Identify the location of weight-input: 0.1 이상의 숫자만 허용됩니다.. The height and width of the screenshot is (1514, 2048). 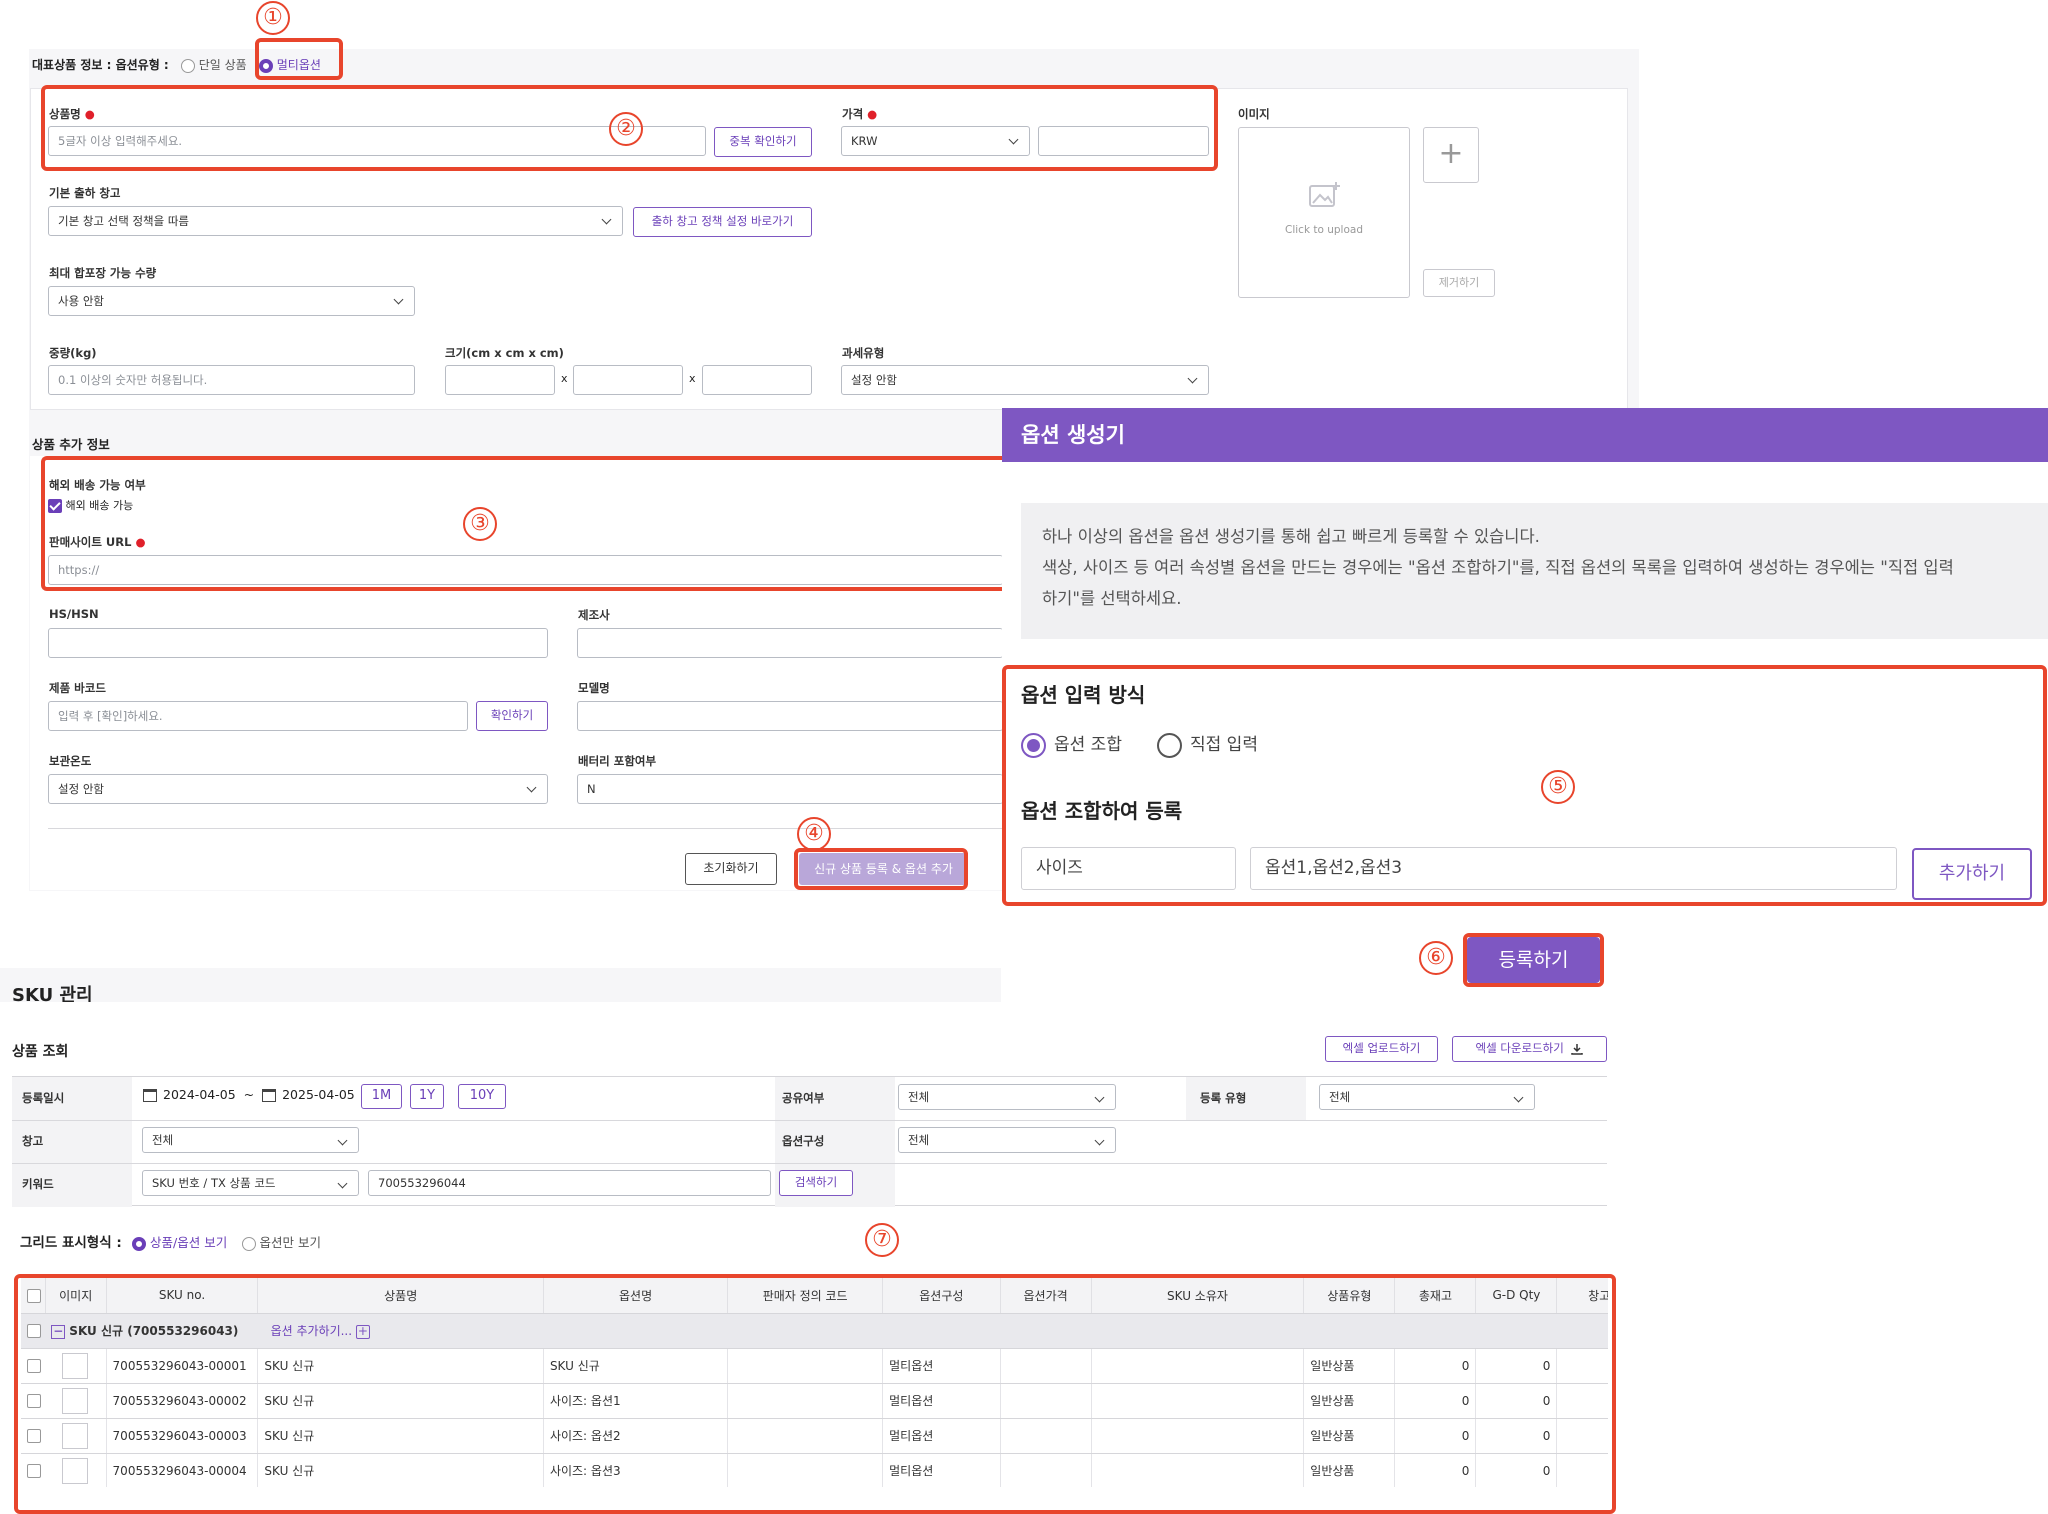
(231, 380).